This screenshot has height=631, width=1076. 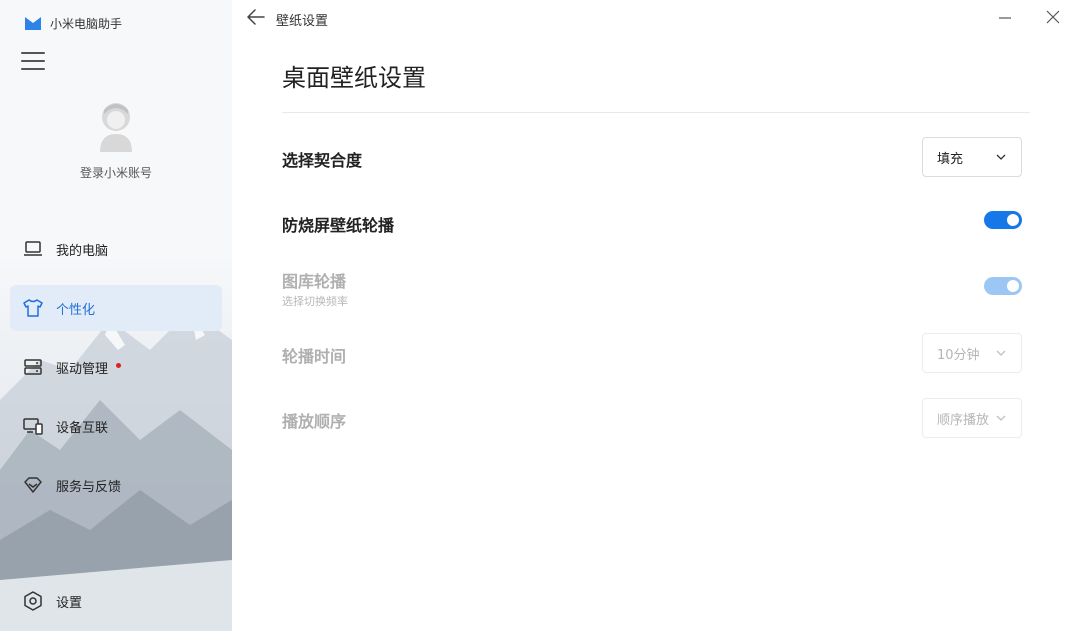 I want to click on interval-select-value: 10分钟, so click(x=958, y=355).